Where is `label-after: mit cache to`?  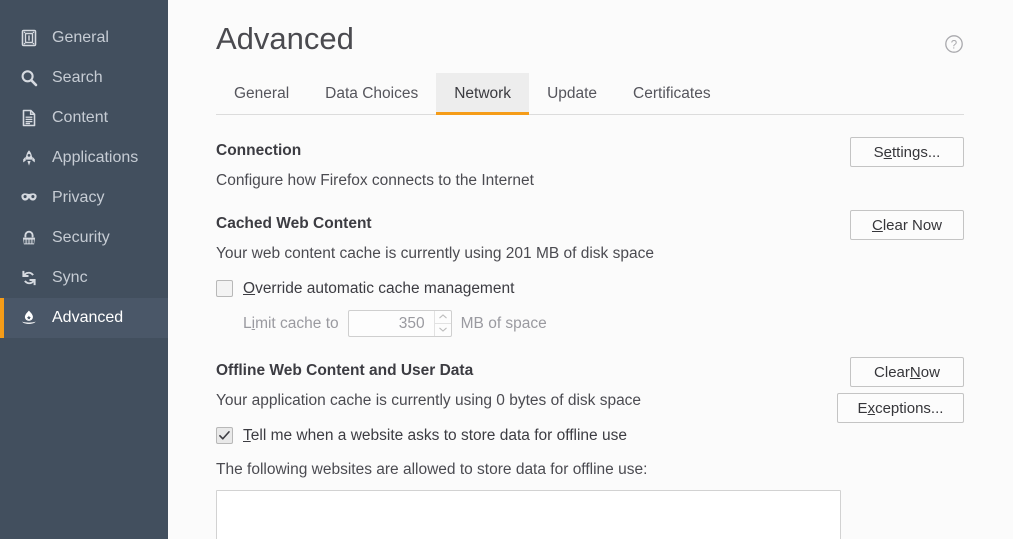 label-after: mit cache to is located at coordinates (297, 323).